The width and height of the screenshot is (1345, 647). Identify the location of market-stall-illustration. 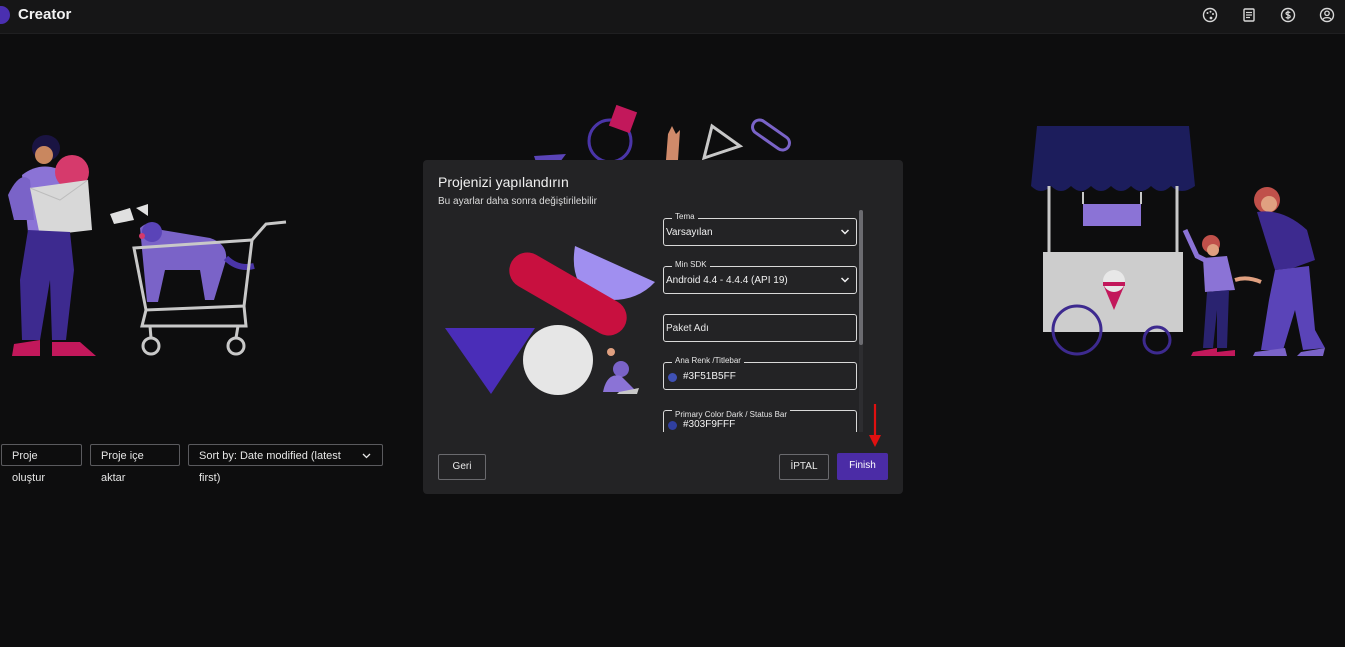
(1178, 241).